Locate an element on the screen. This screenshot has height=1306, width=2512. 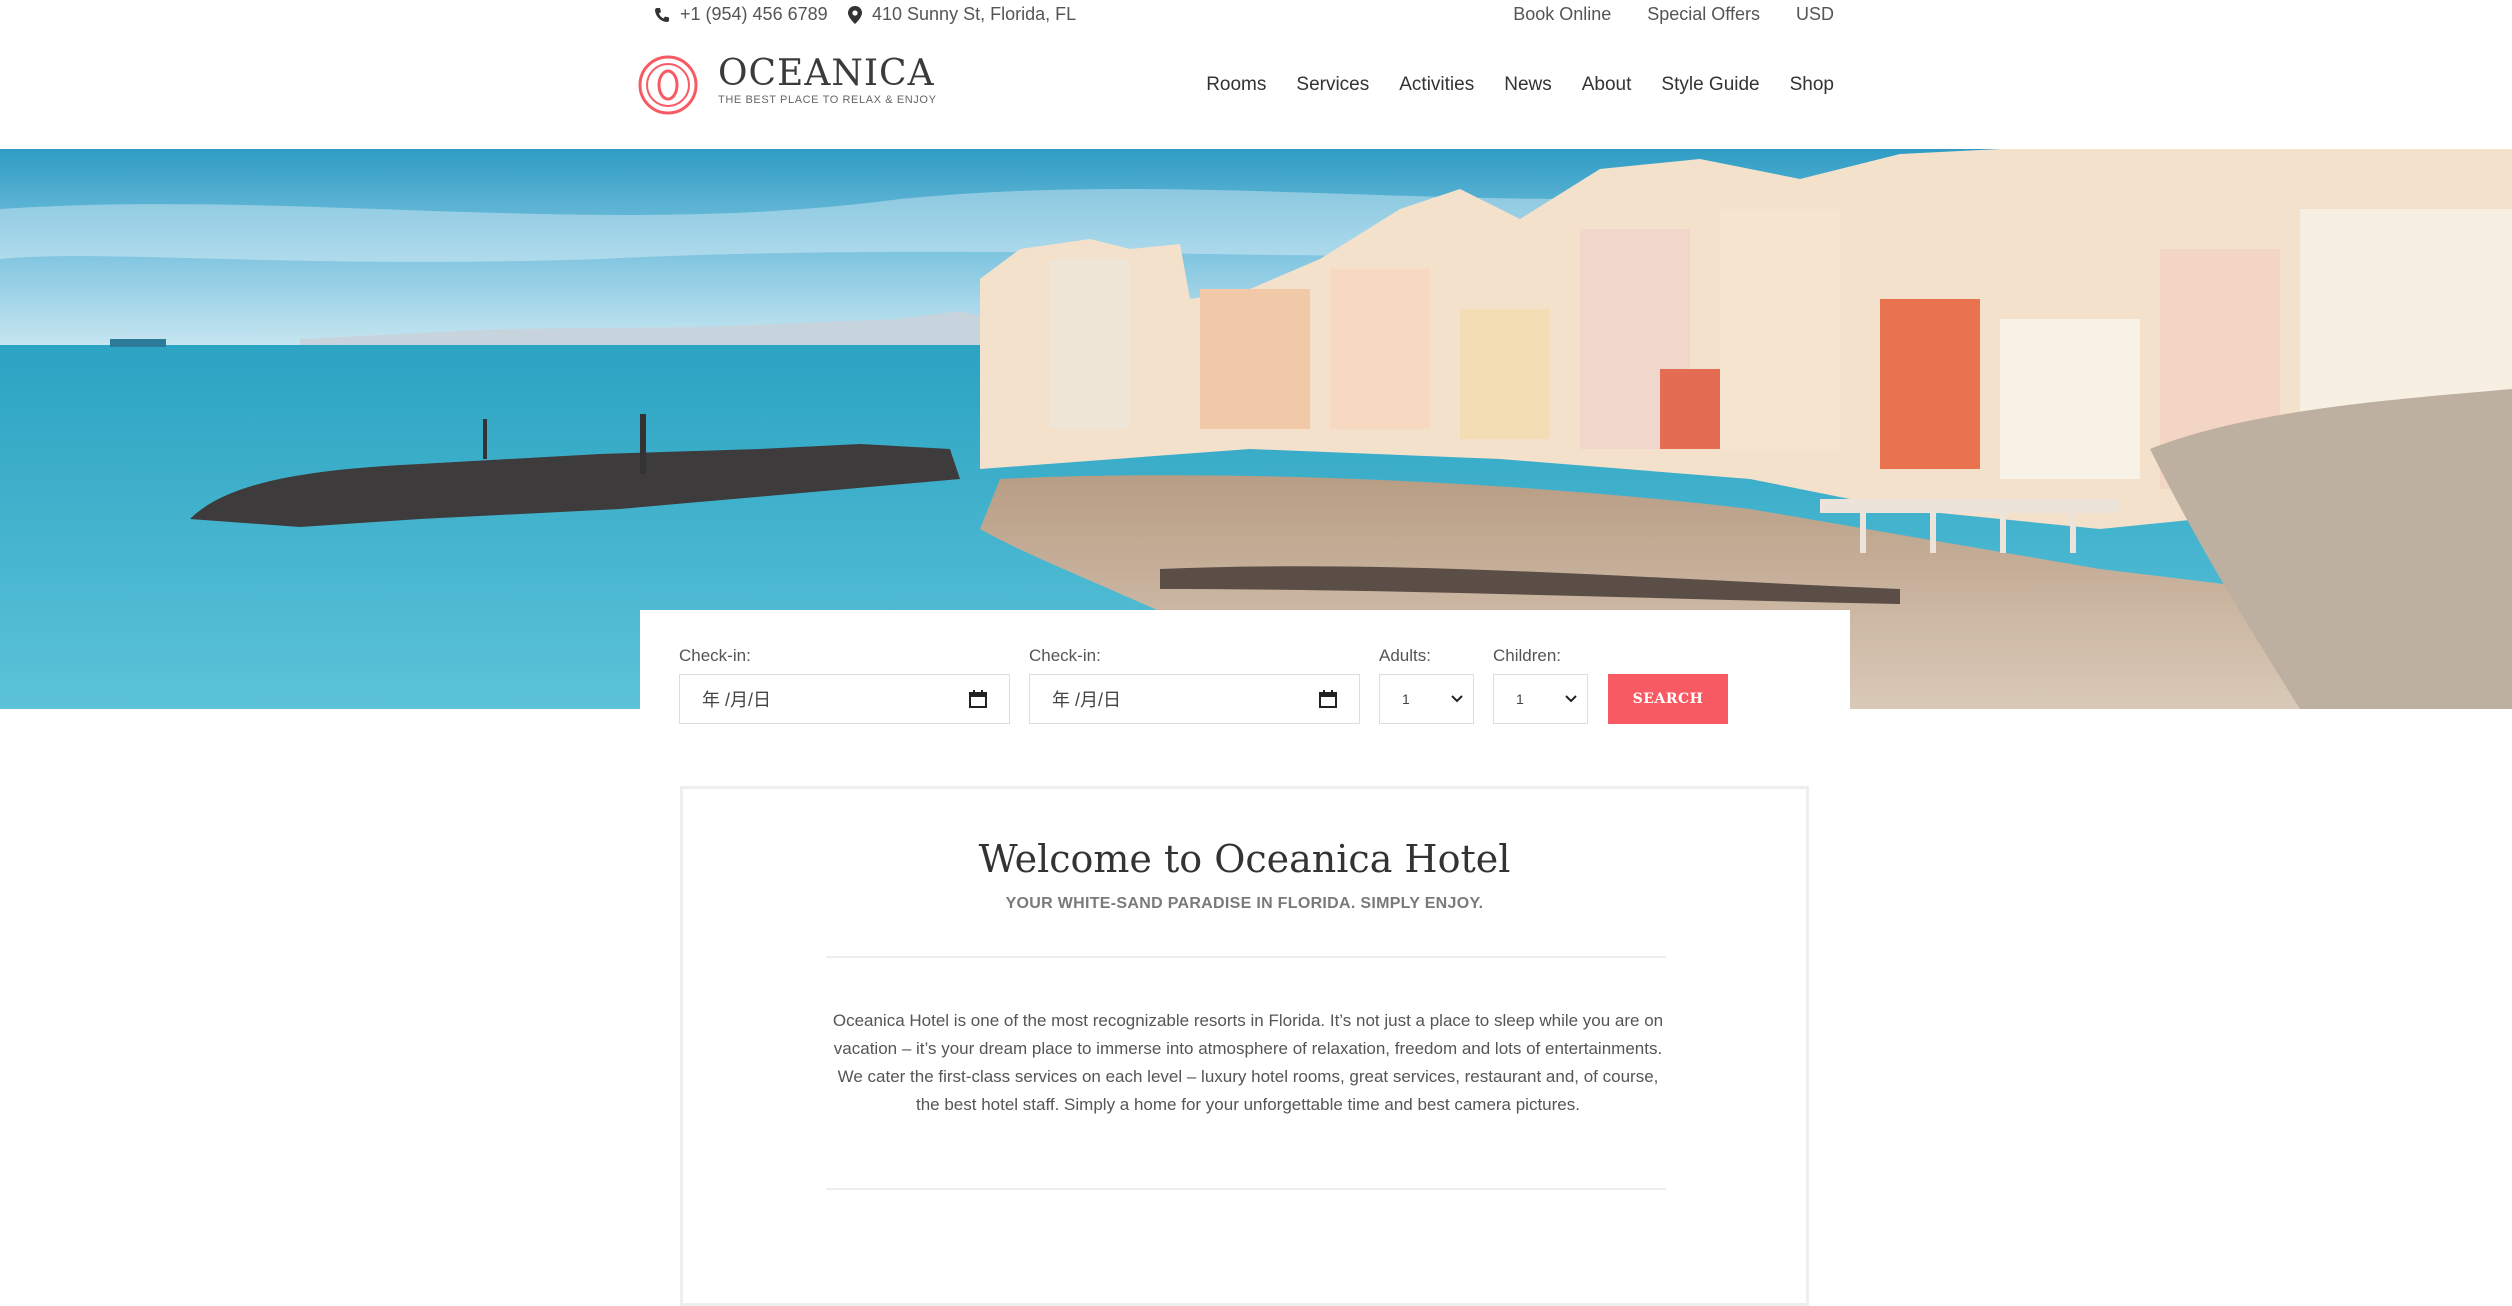
checkout-date-placeholder: 年 /月/日 is located at coordinates (1087, 700).